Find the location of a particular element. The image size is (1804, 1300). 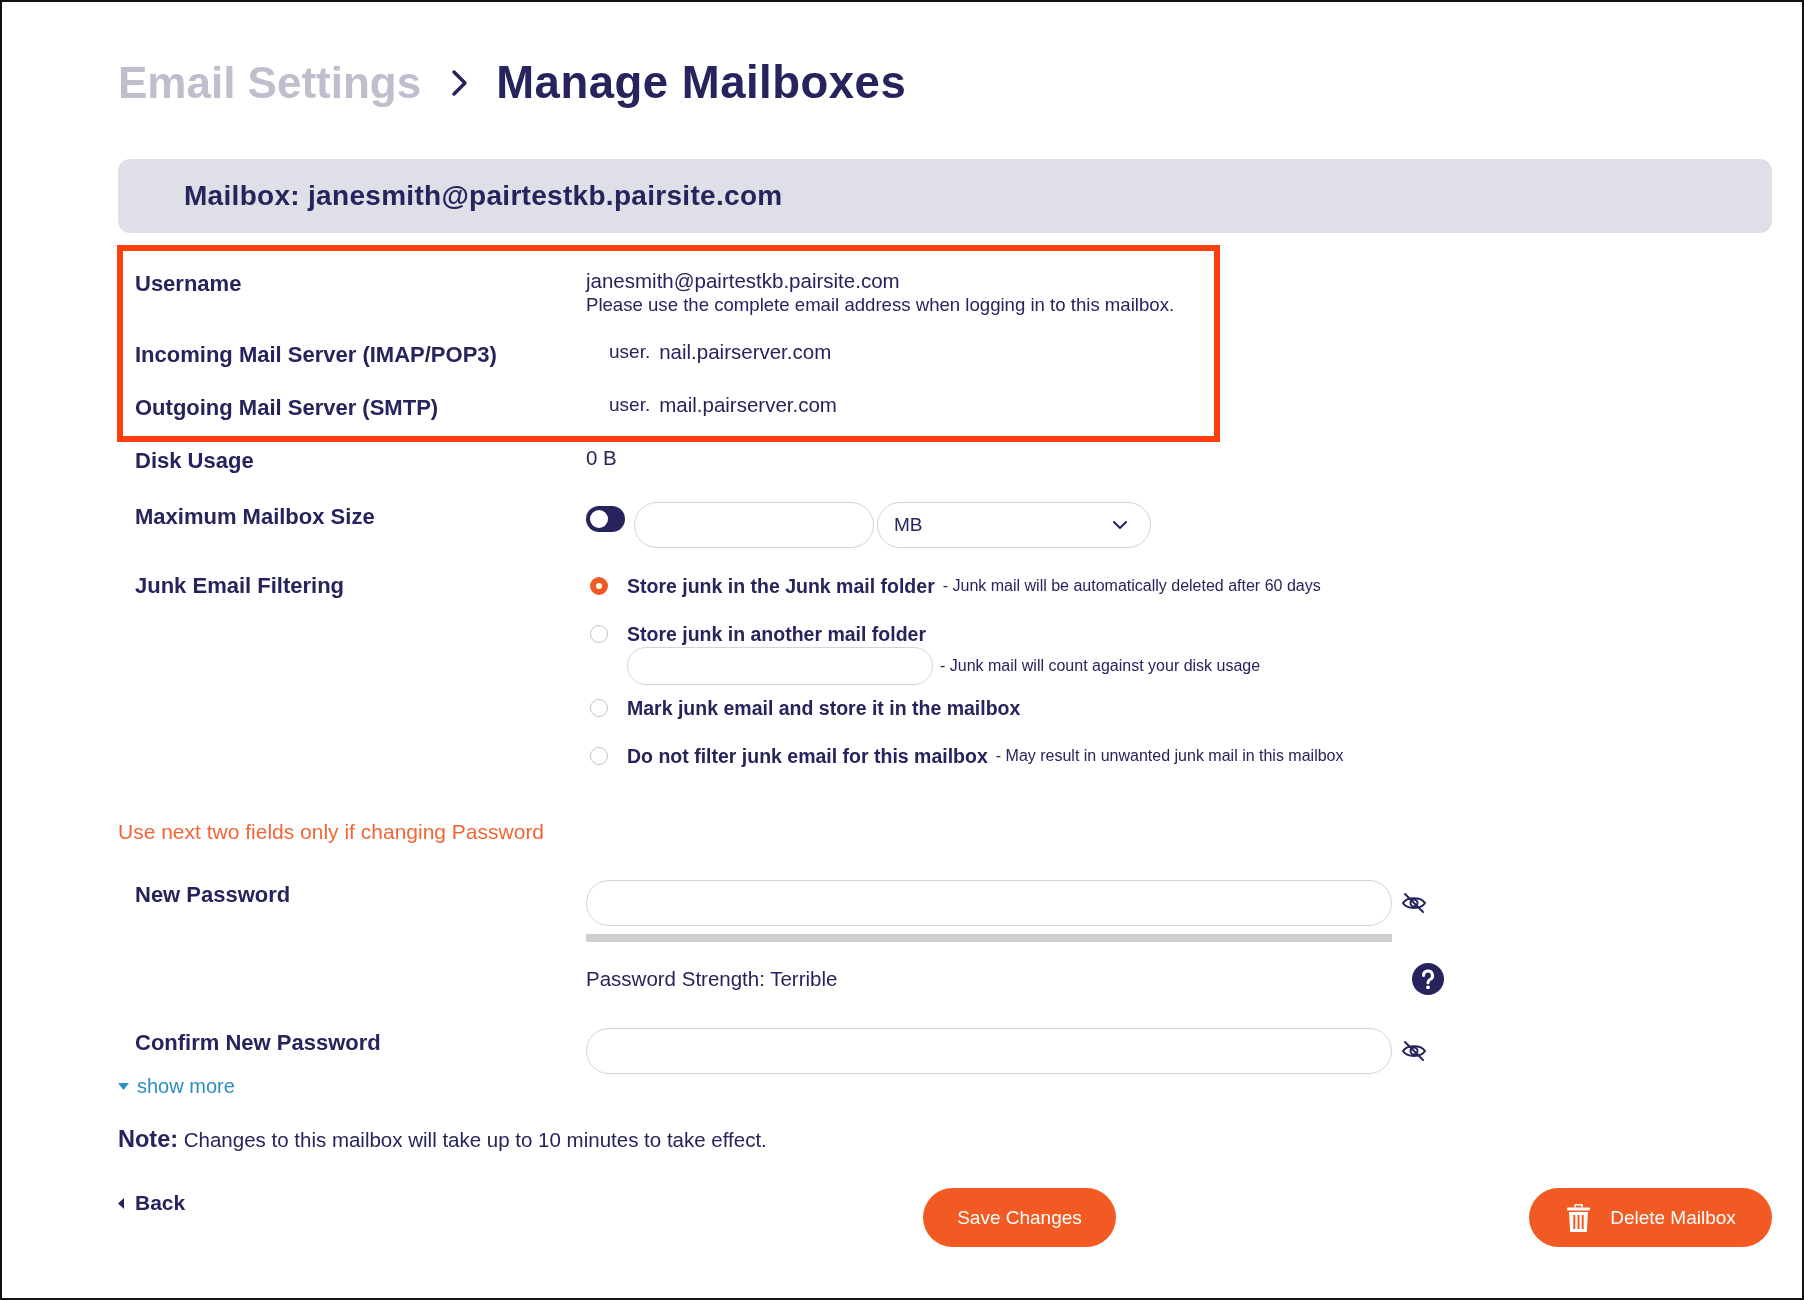

trash-icon is located at coordinates (1579, 1217).